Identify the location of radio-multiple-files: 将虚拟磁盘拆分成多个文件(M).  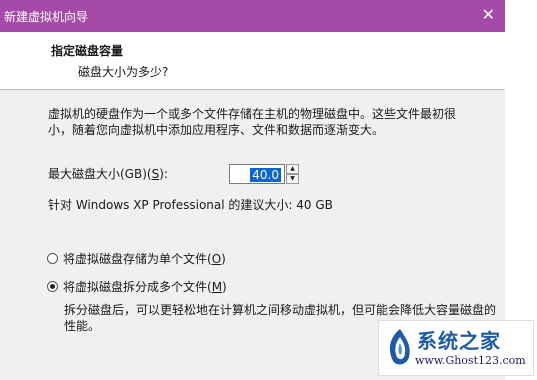
(137, 286).